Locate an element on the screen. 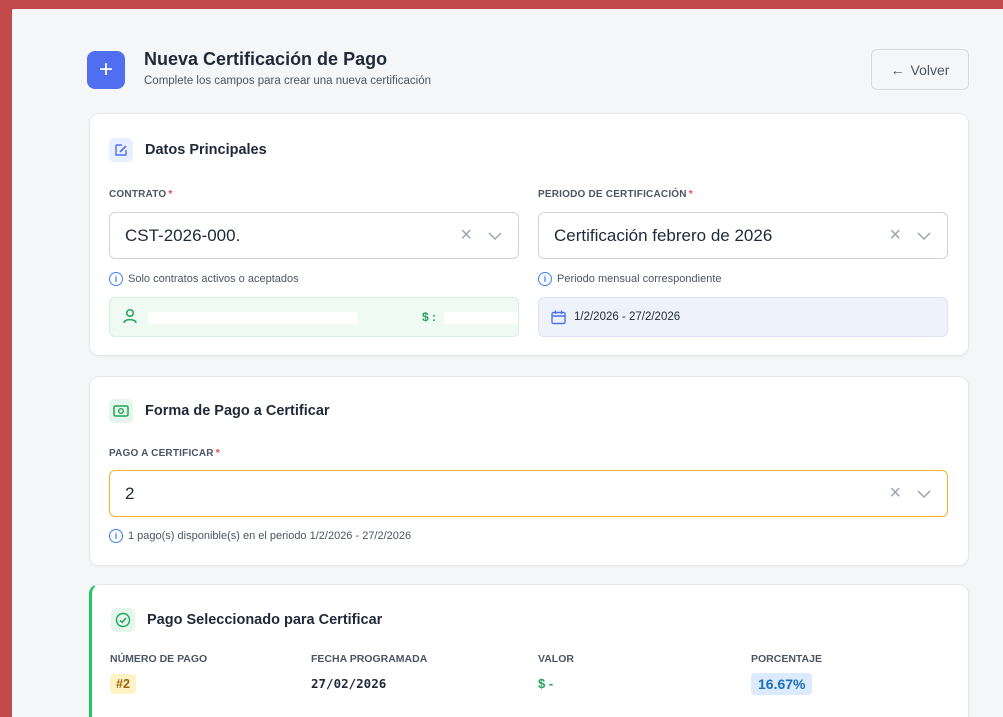  calendar-icon is located at coordinates (558, 320).